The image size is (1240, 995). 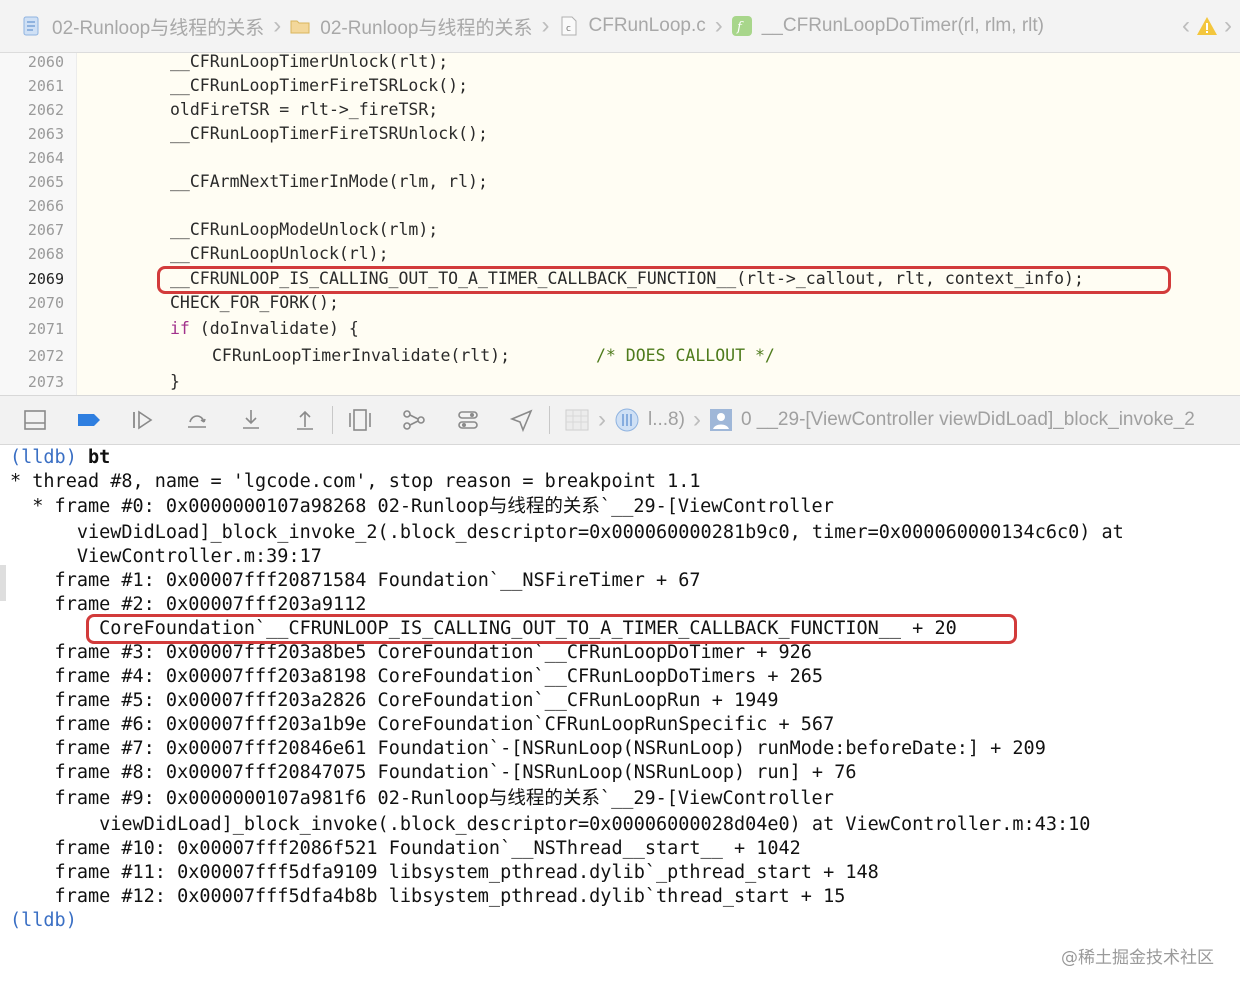 What do you see at coordinates (620, 134) in the screenshot?
I see `code-line: 2063 __CFRunLoopTimerFireTSRUnlock();` at bounding box center [620, 134].